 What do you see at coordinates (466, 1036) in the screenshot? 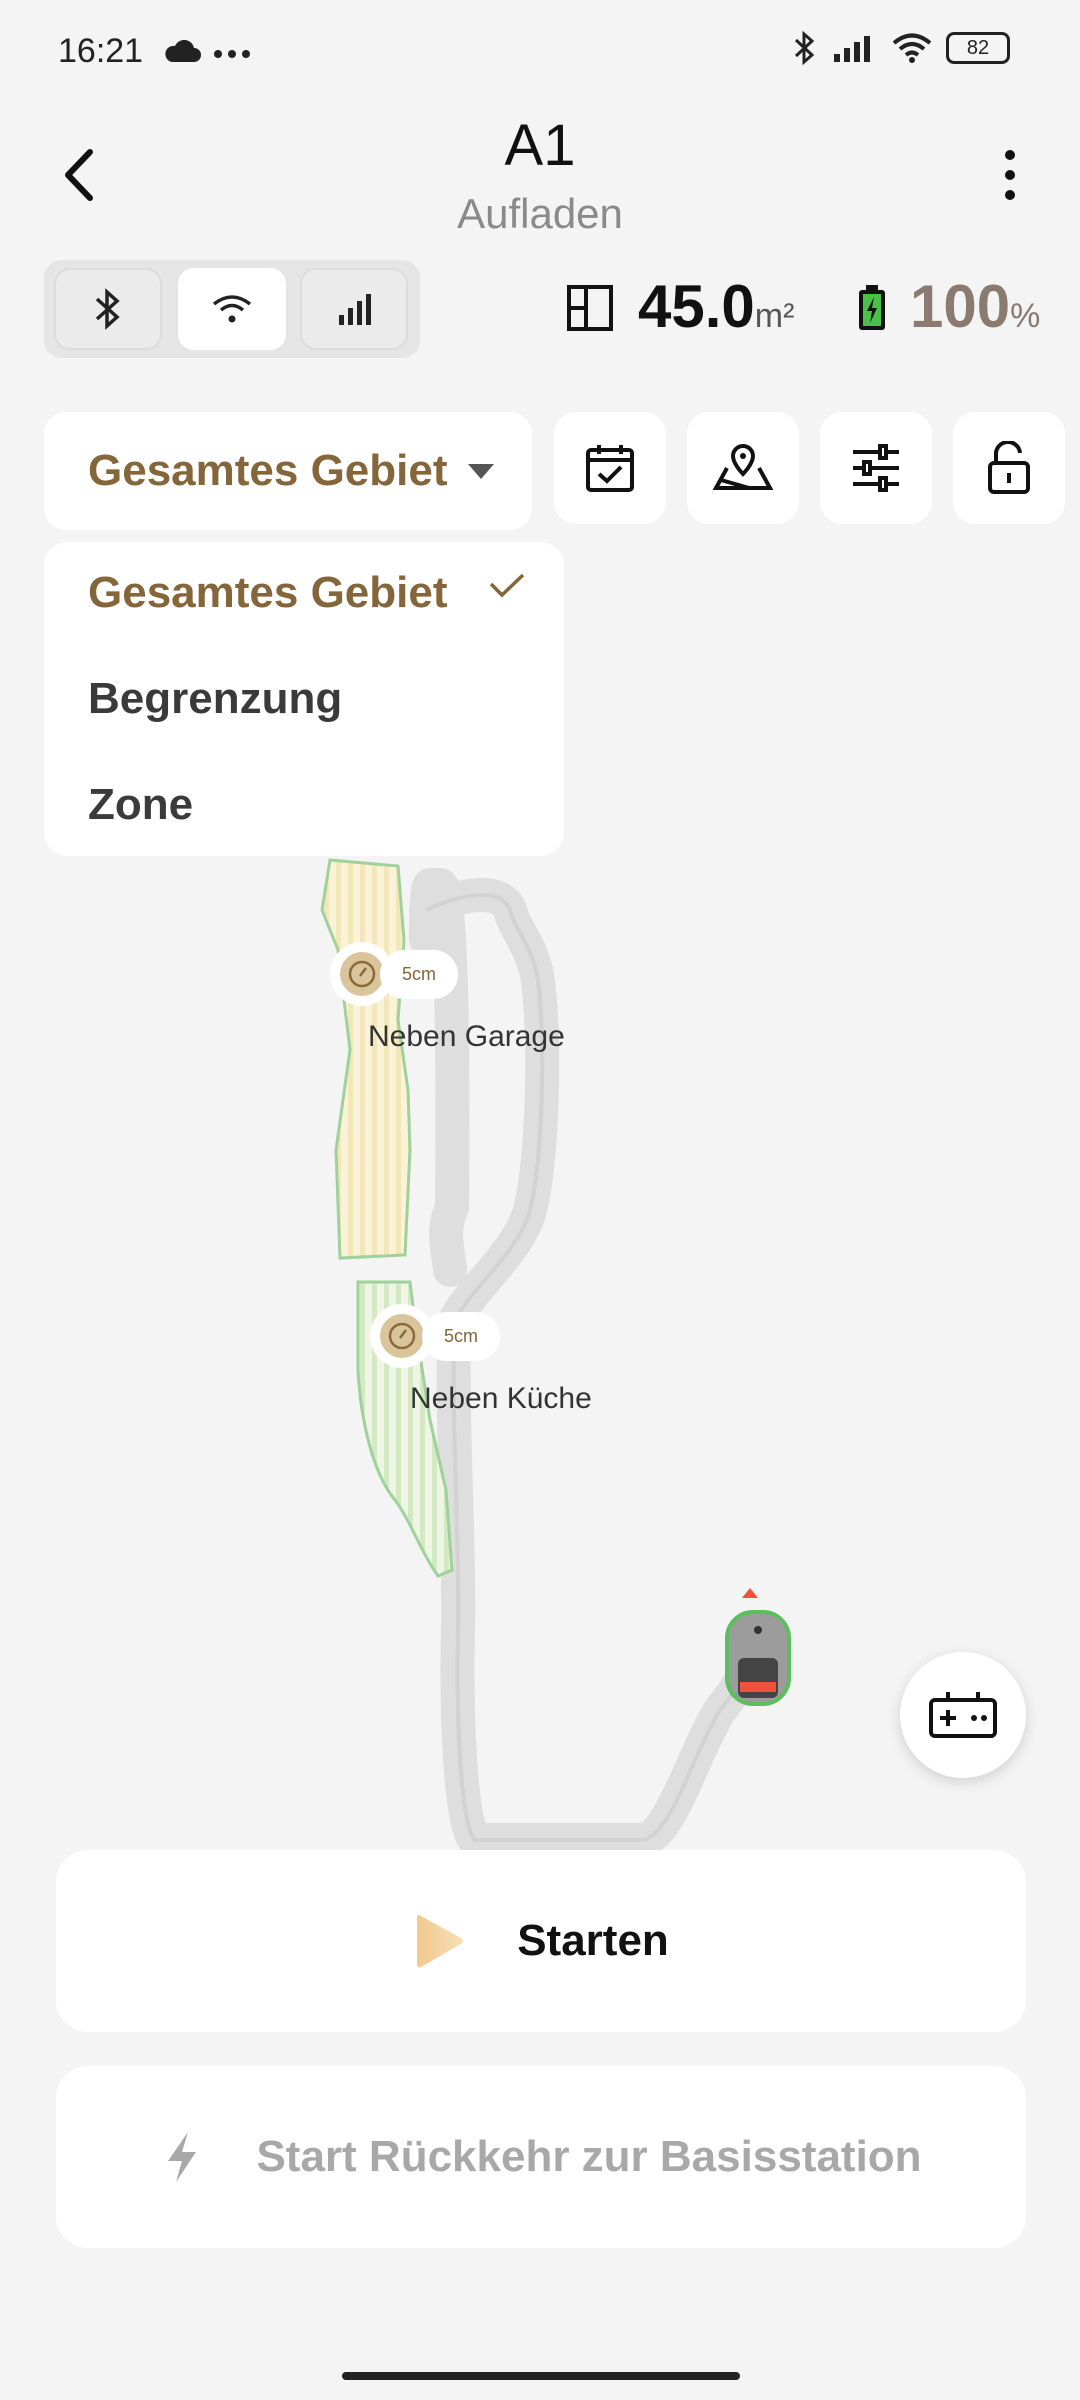
I see `zone-label: Neben Garage` at bounding box center [466, 1036].